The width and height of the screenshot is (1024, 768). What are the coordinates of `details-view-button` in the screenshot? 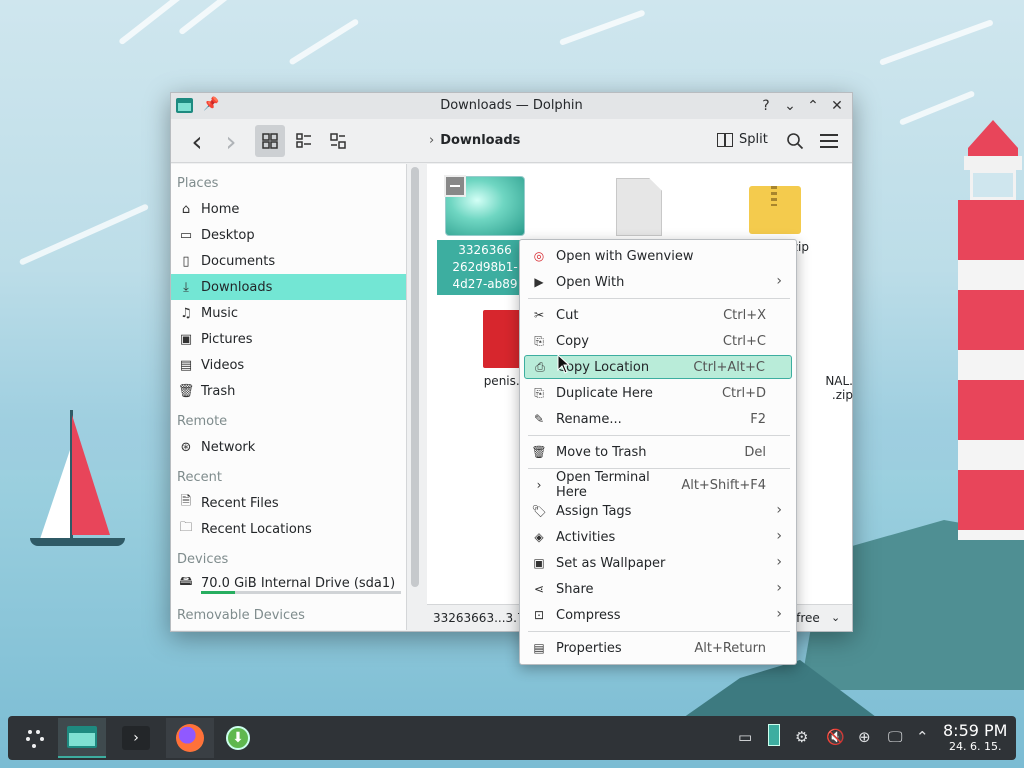 It's located at (338, 141).